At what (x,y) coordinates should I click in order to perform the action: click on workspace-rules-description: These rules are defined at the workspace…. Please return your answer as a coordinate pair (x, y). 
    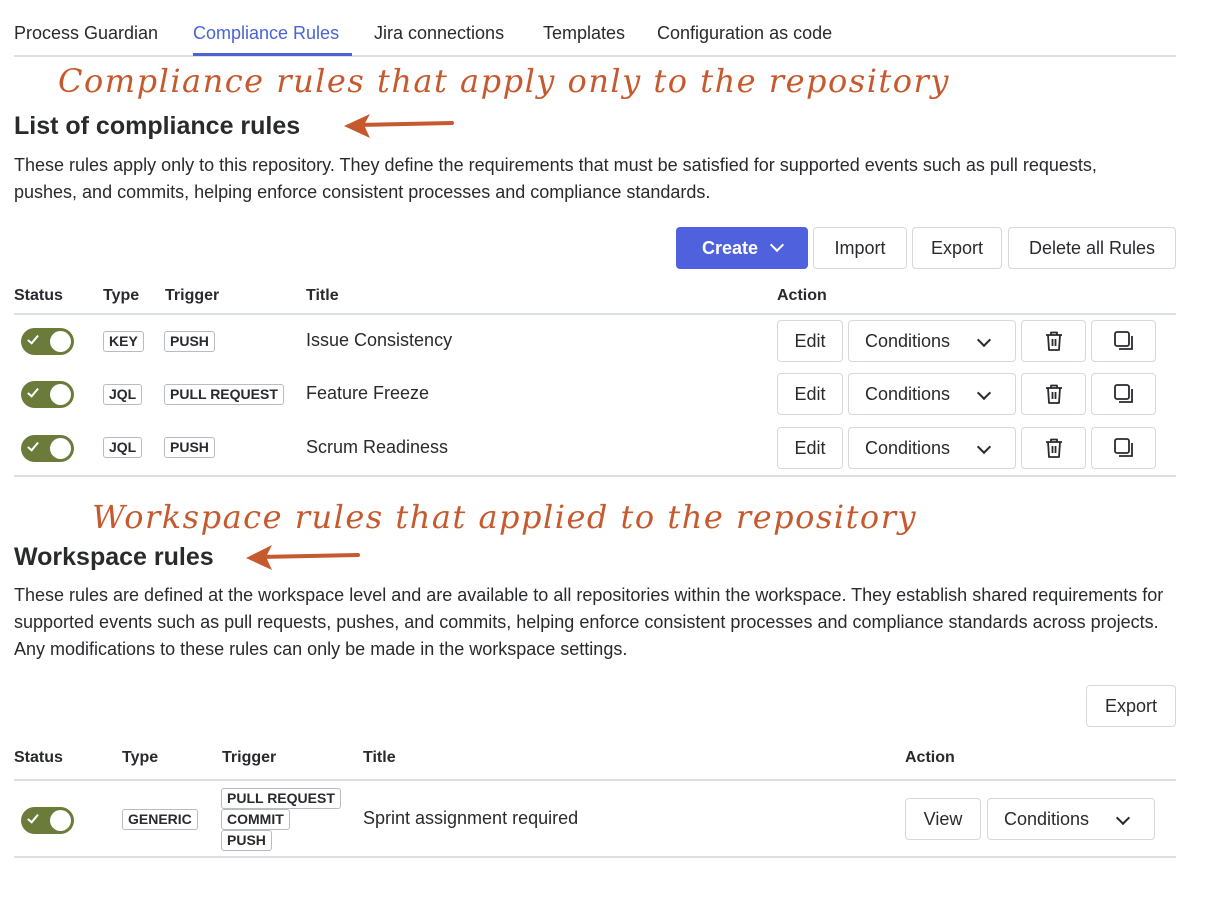
    Looking at the image, I should click on (589, 622).